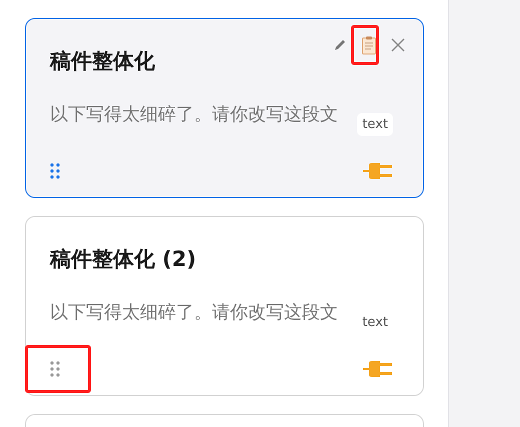 This screenshot has width=520, height=427. Describe the element at coordinates (340, 45) in the screenshot. I see `pencil-icon` at that location.